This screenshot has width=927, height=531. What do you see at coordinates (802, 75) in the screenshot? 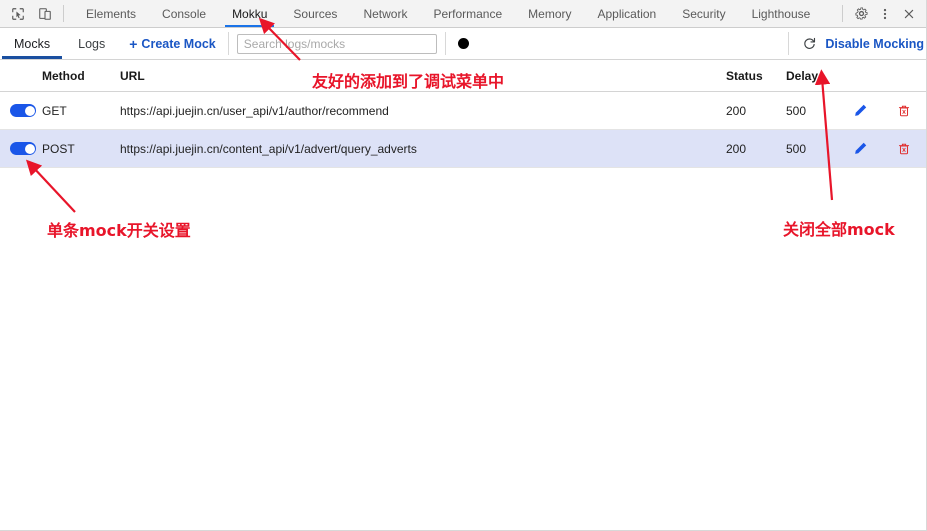
I see `header-delay: Delay` at bounding box center [802, 75].